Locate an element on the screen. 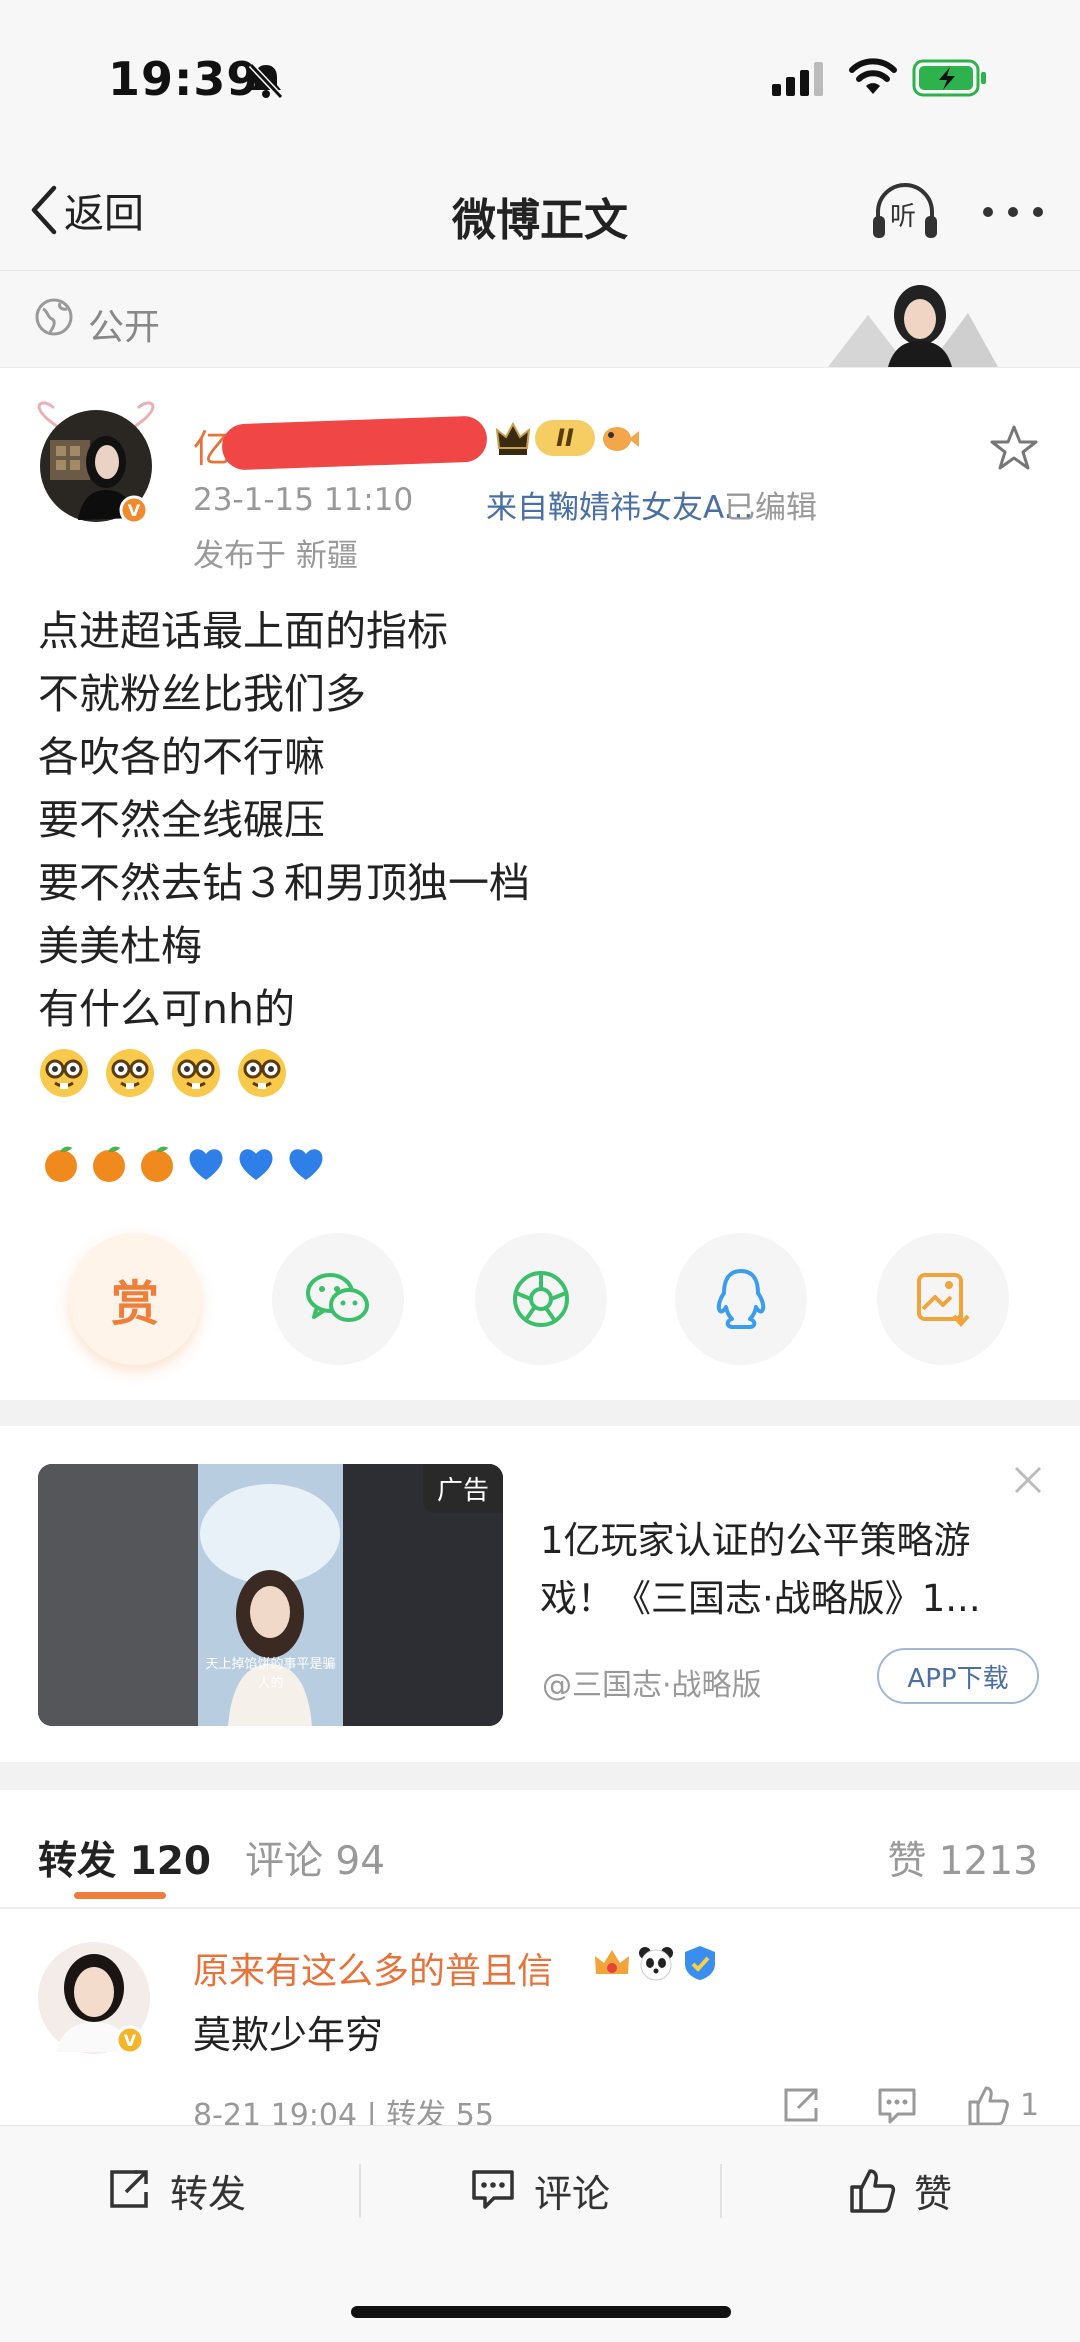 The height and width of the screenshot is (2342, 1080). crown-icon is located at coordinates (513, 438).